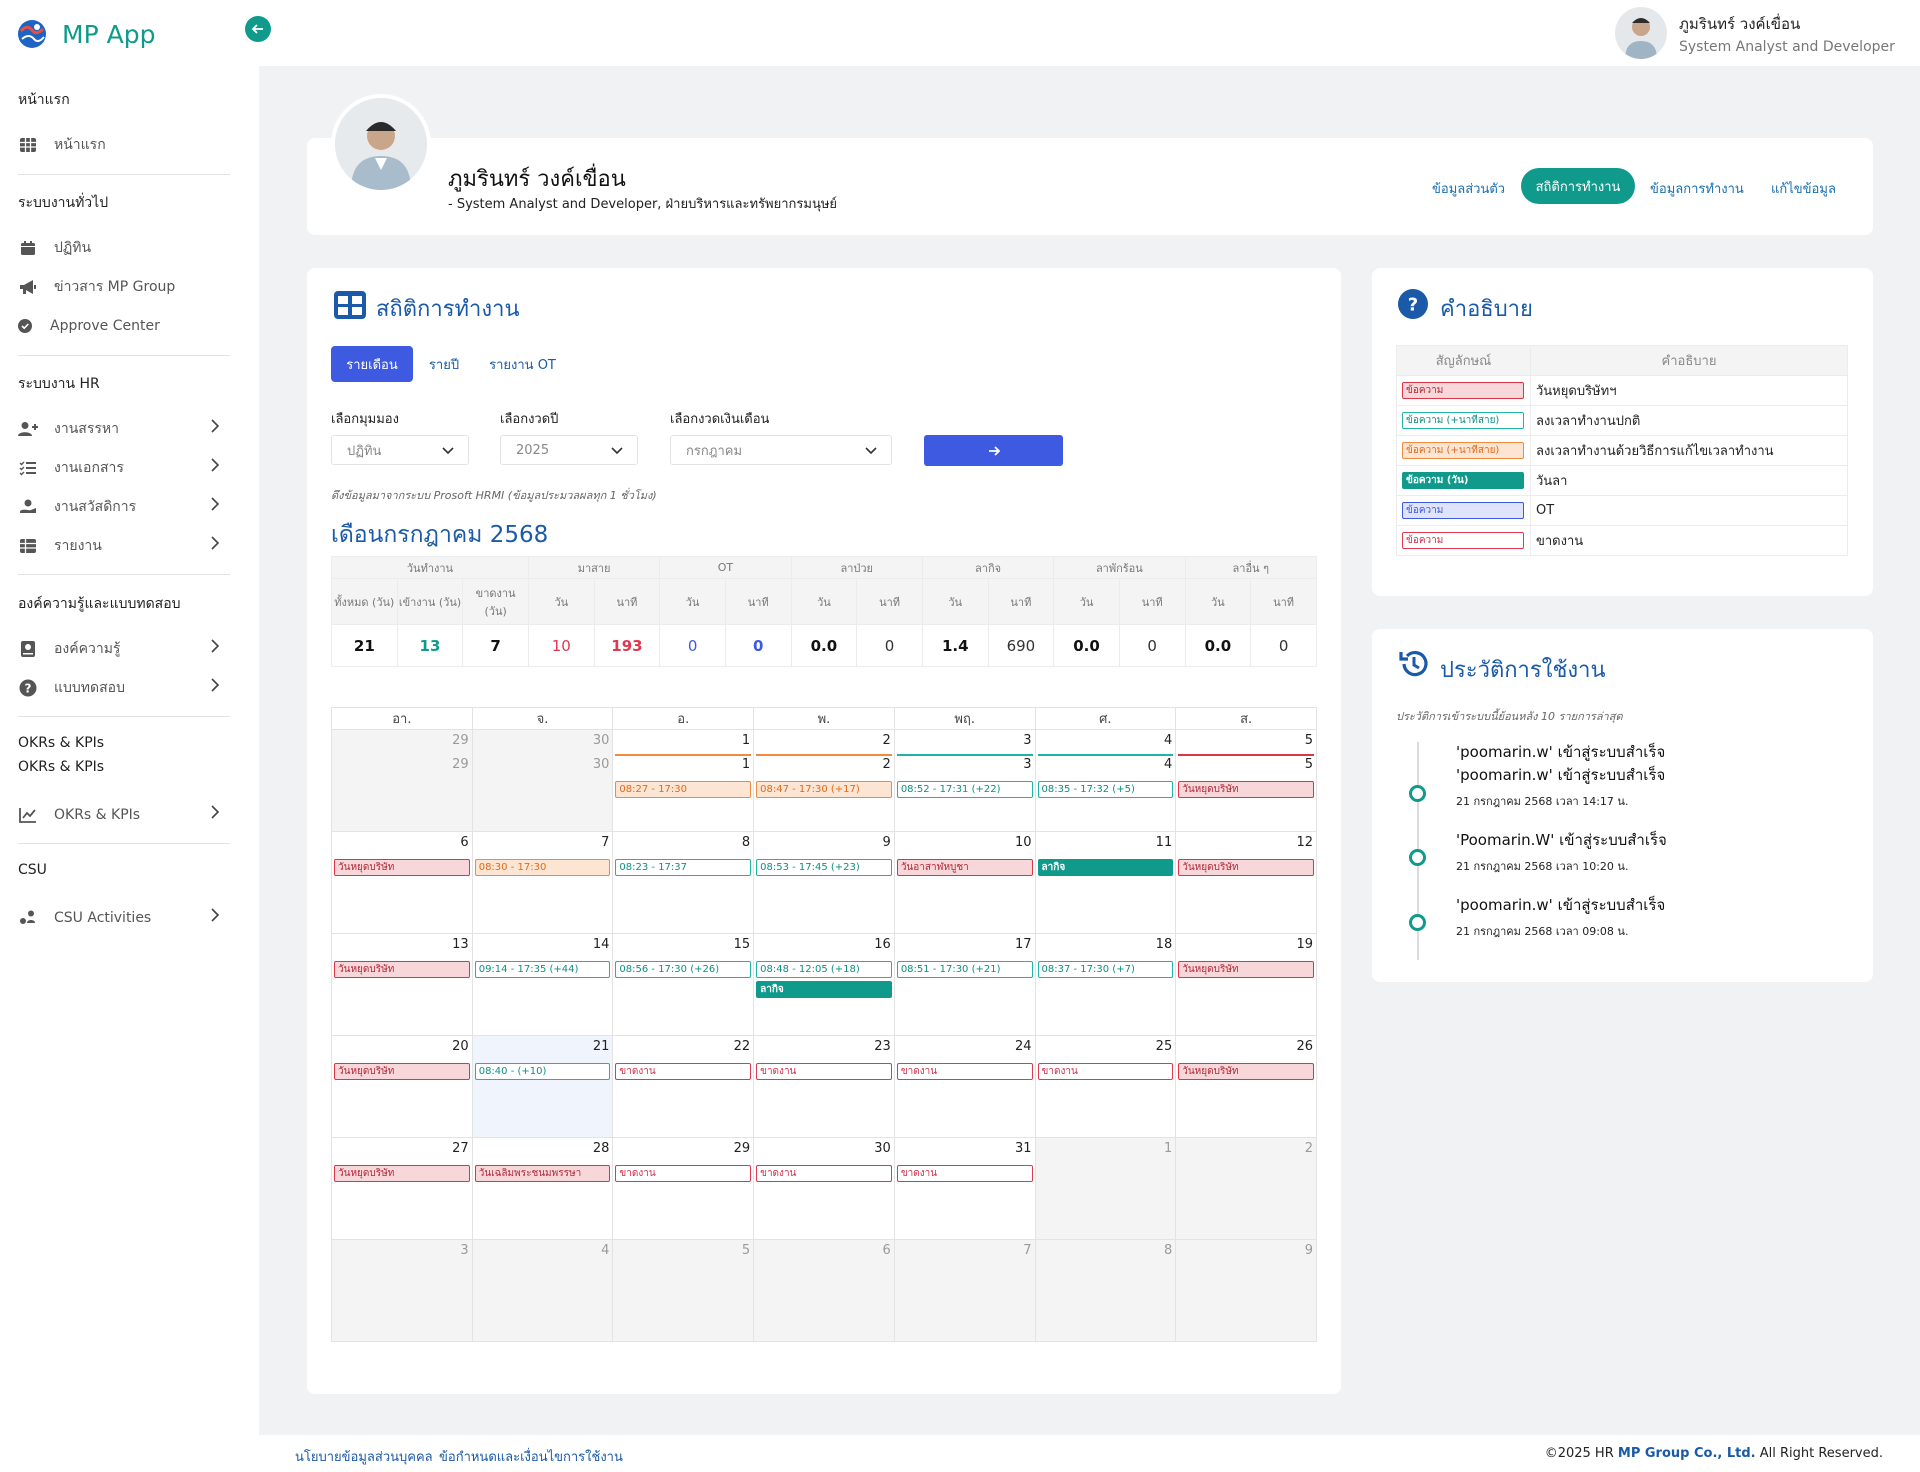 This screenshot has height=1472, width=1920. Describe the element at coordinates (364, 1456) in the screenshot. I see `privacy-policy-link: นโยบายข้อมูลส่วนบุคคล` at that location.